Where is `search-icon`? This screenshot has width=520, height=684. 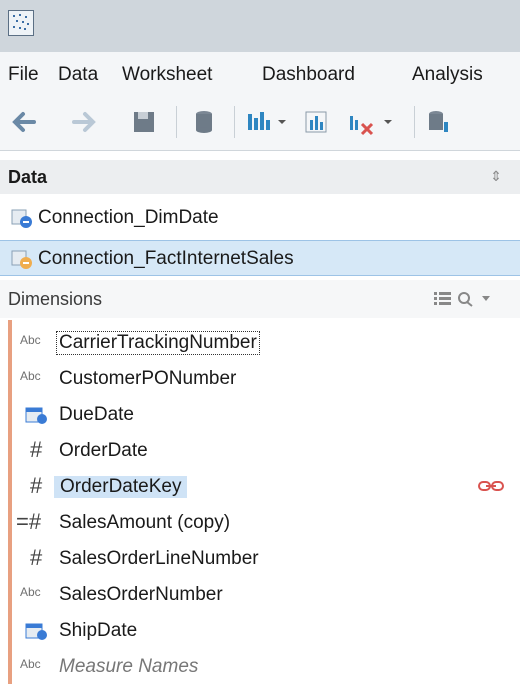 search-icon is located at coordinates (465, 299).